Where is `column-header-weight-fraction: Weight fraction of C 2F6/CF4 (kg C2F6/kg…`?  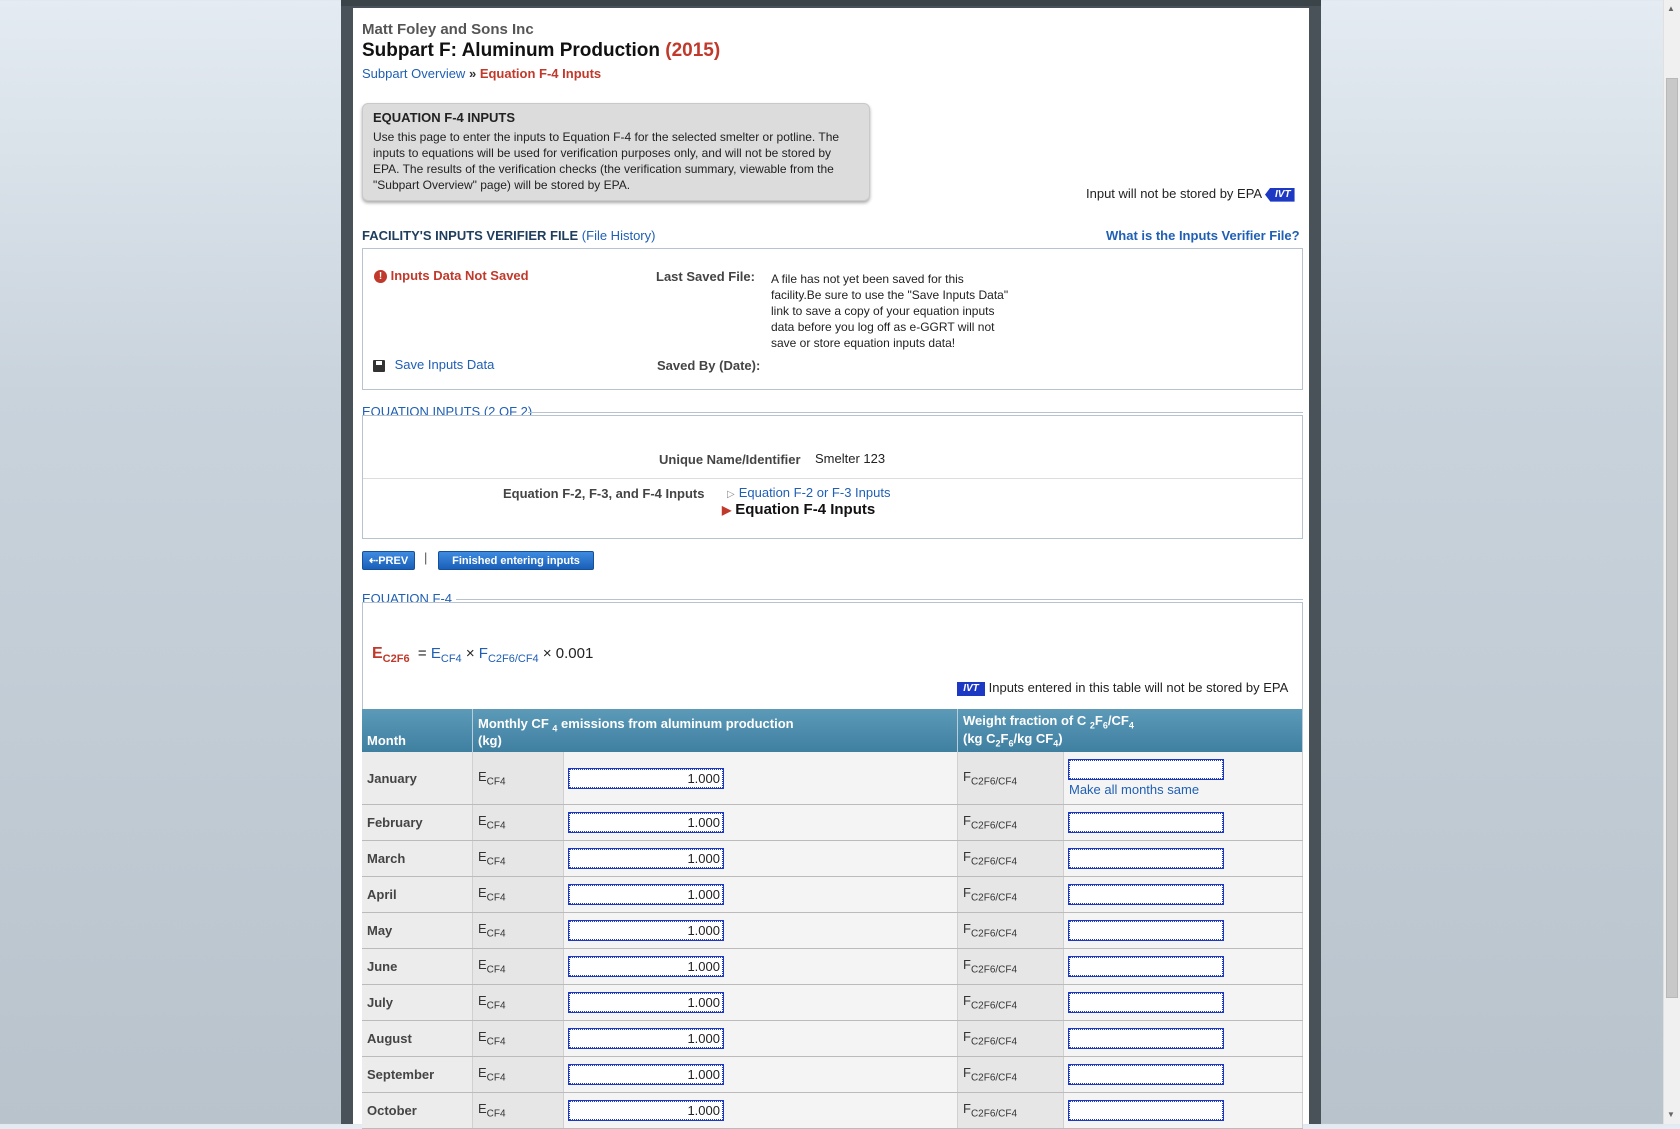 column-header-weight-fraction: Weight fraction of C 2F6/CF4 (kg C2F6/kg… is located at coordinates (1130, 731).